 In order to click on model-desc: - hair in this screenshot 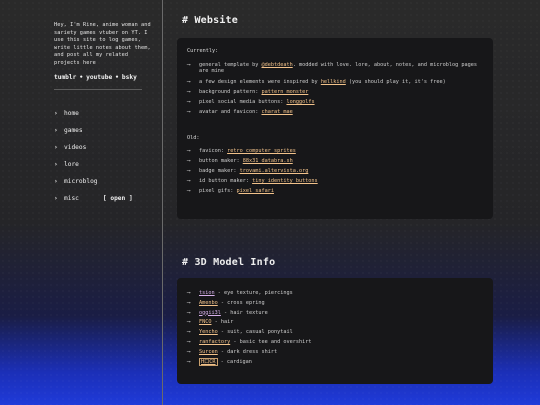, I will do `click(222, 322)`.